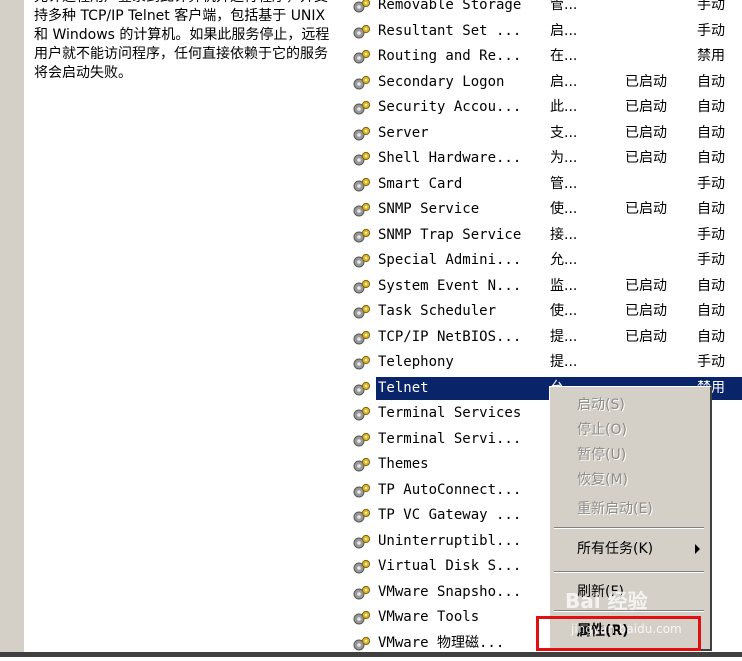 The width and height of the screenshot is (742, 661). I want to click on service-row: TCP/IP NetBIOS... 提... 已启动 自动, so click(547, 338).